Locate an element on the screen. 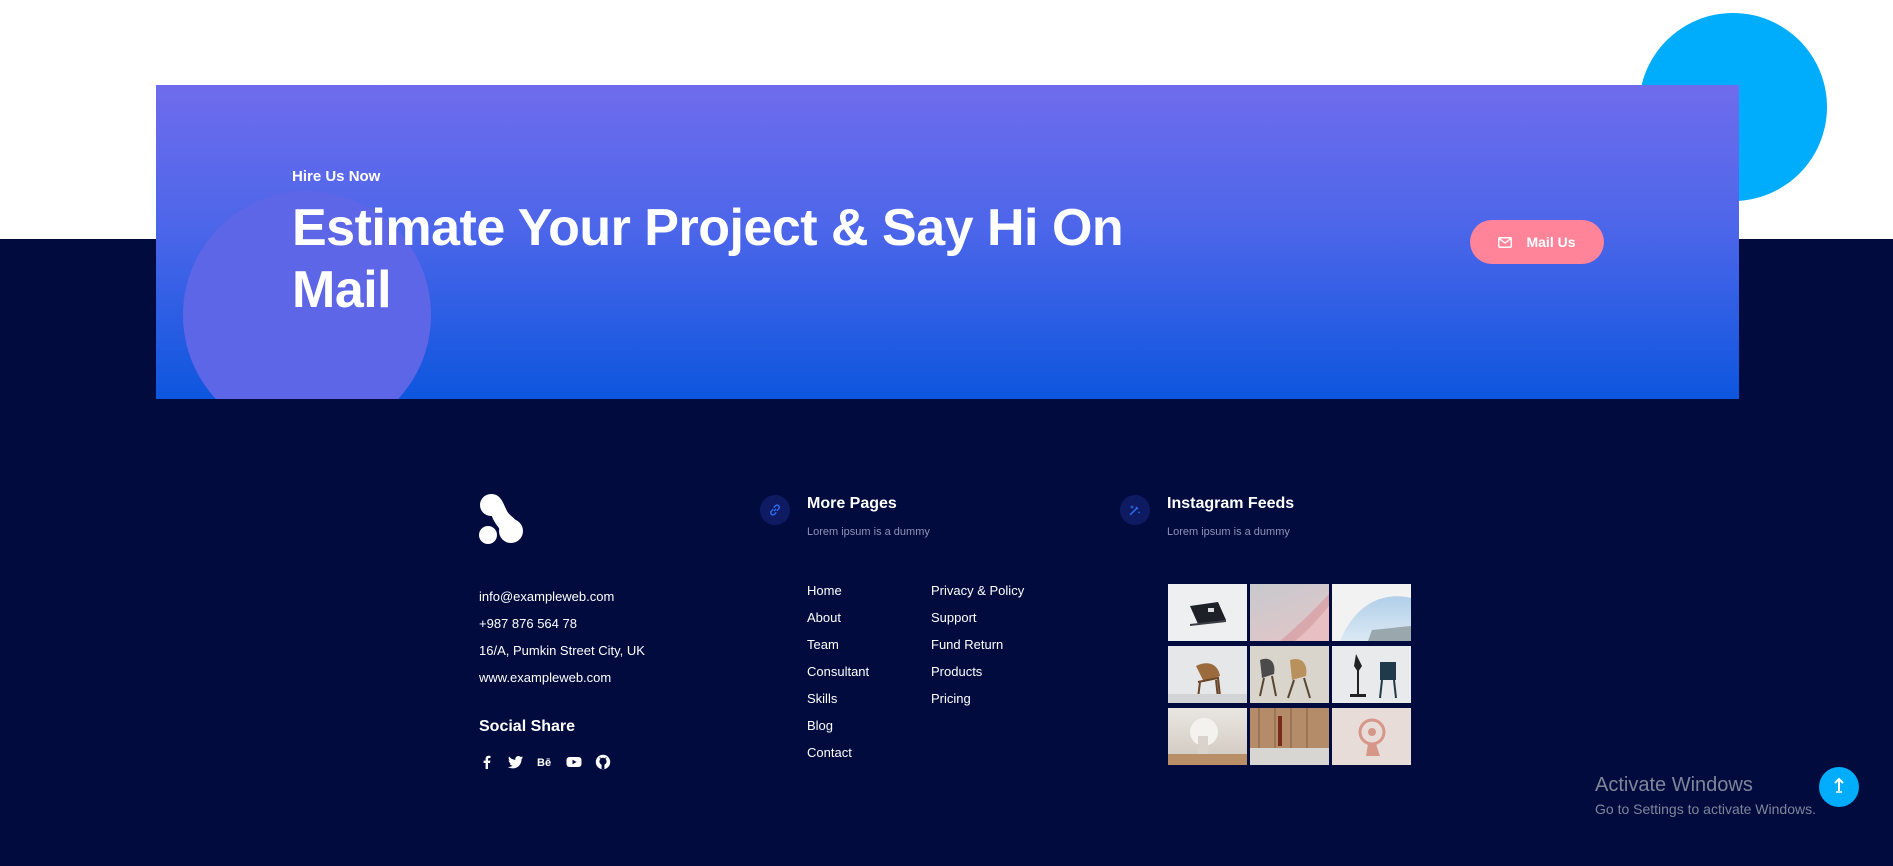 The width and height of the screenshot is (1893, 866). activate-windows-subtitle: Go to Settings to activate Windows. is located at coordinates (1705, 809).